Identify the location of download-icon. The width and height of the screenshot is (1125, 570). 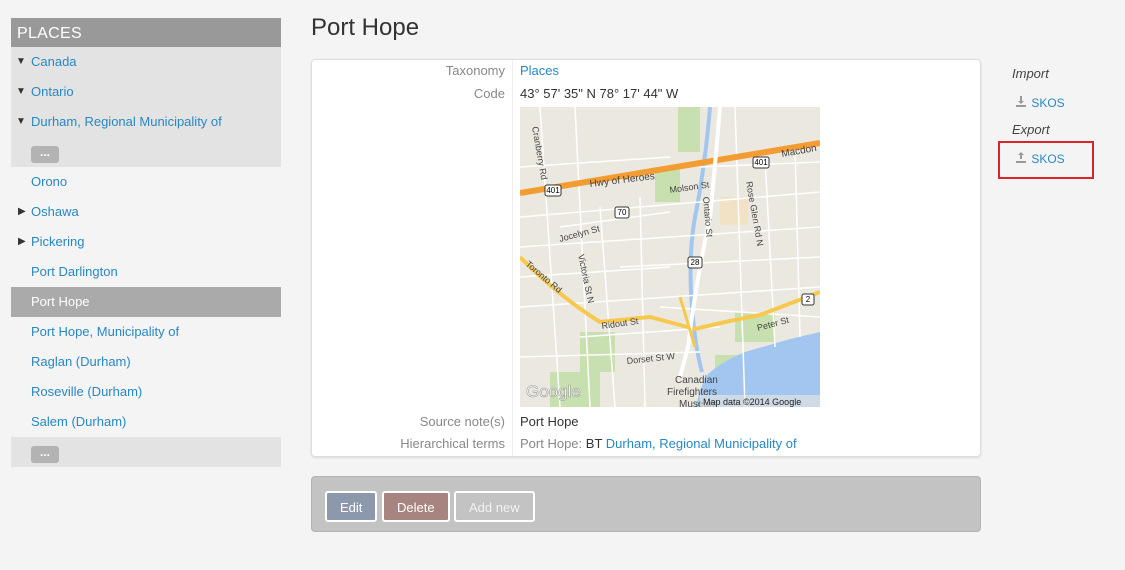
(1021, 102).